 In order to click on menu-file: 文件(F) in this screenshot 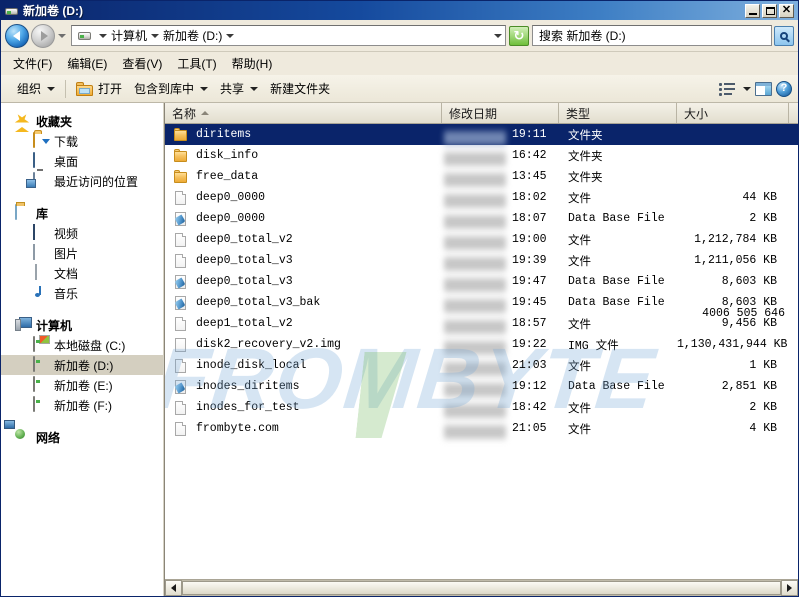, I will do `click(36, 63)`.